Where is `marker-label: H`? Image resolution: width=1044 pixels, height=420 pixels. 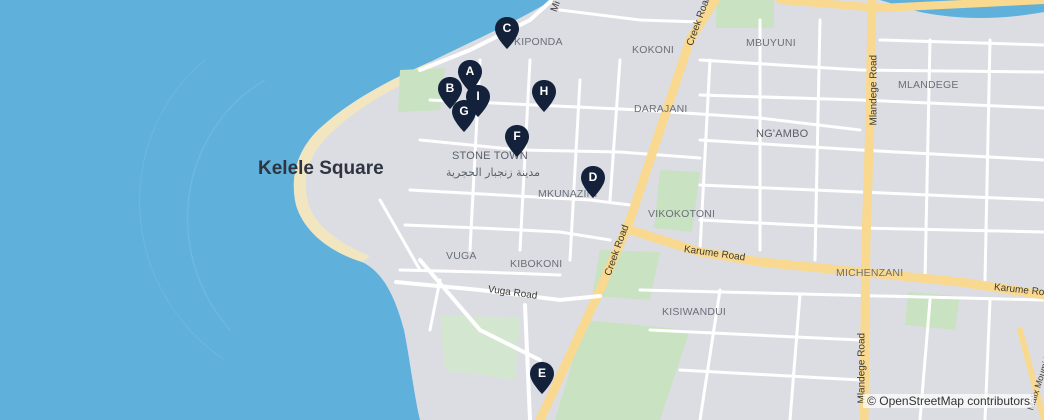
marker-label: H is located at coordinates (544, 91).